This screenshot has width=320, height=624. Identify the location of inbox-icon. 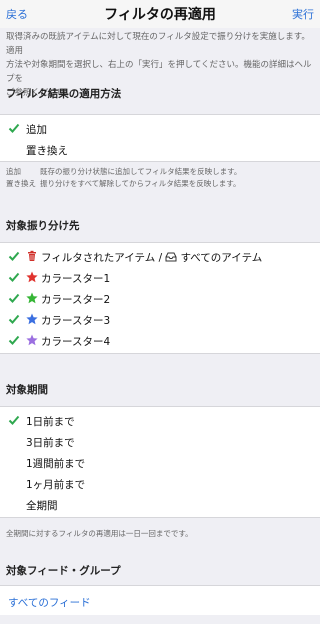
(171, 257).